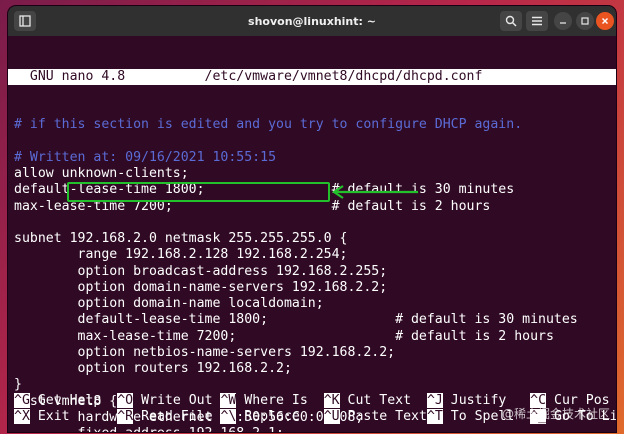 The height and width of the screenshot is (434, 624). I want to click on shortcut-key: ^U, so click(331, 416).